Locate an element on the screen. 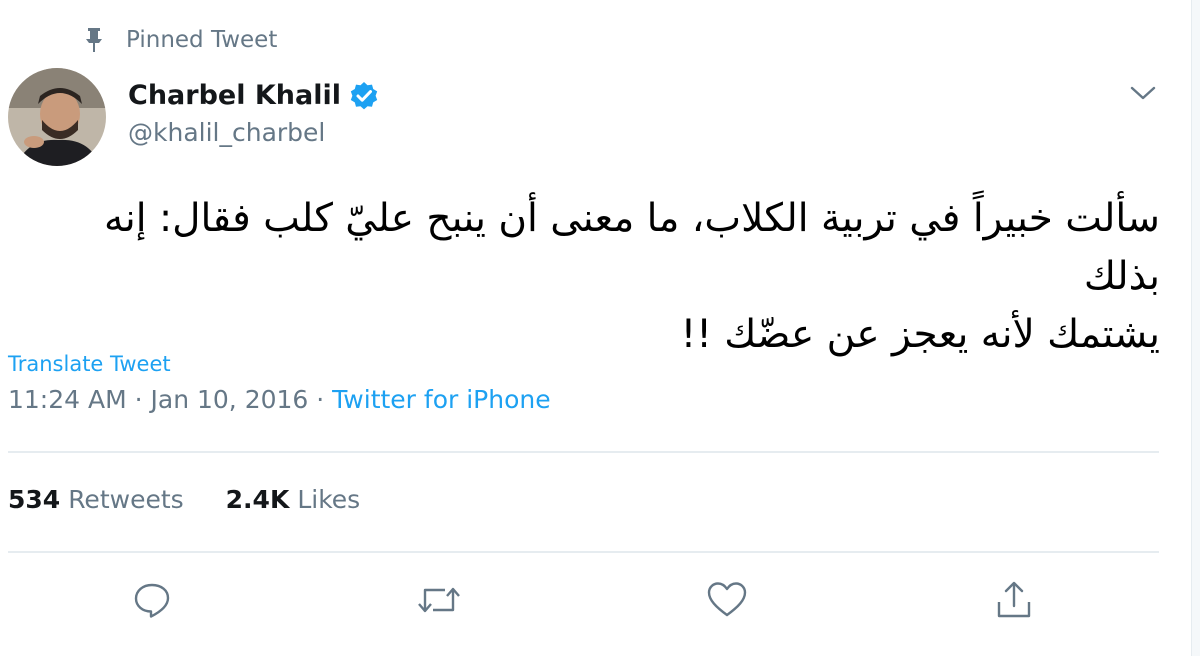 The height and width of the screenshot is (656, 1200). tweet-menu-button is located at coordinates (1143, 95).